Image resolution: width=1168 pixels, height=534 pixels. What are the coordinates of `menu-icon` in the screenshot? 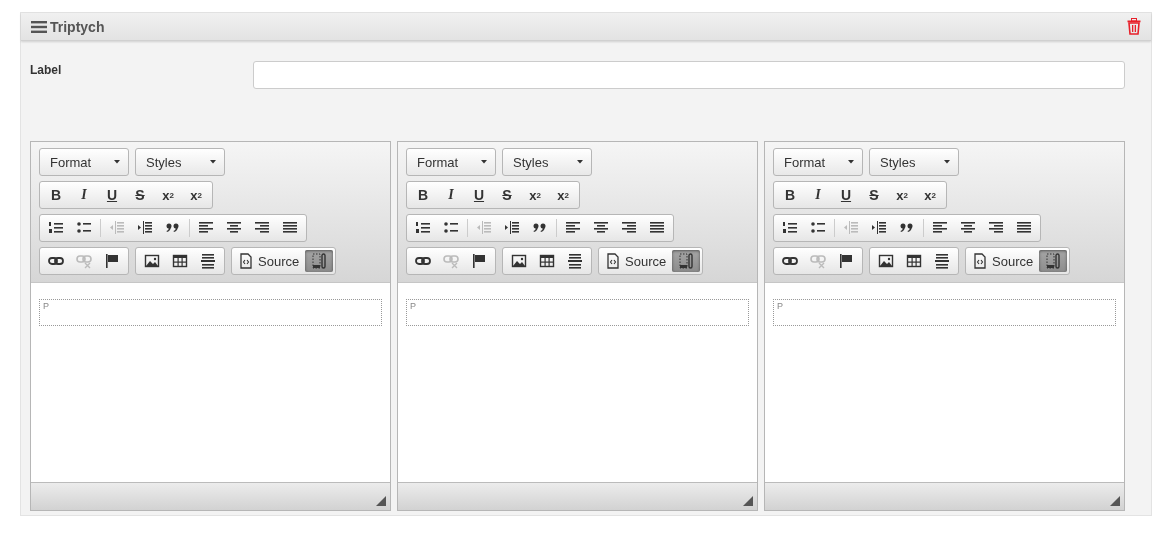 It's located at (39, 26).